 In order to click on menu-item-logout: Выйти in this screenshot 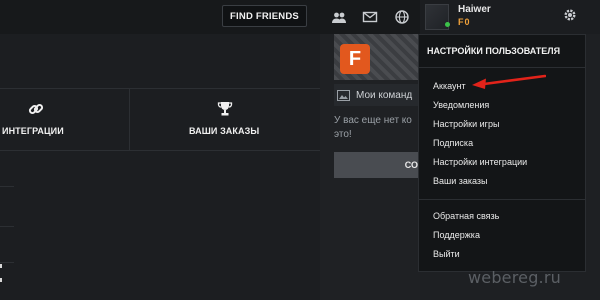, I will do `click(446, 254)`.